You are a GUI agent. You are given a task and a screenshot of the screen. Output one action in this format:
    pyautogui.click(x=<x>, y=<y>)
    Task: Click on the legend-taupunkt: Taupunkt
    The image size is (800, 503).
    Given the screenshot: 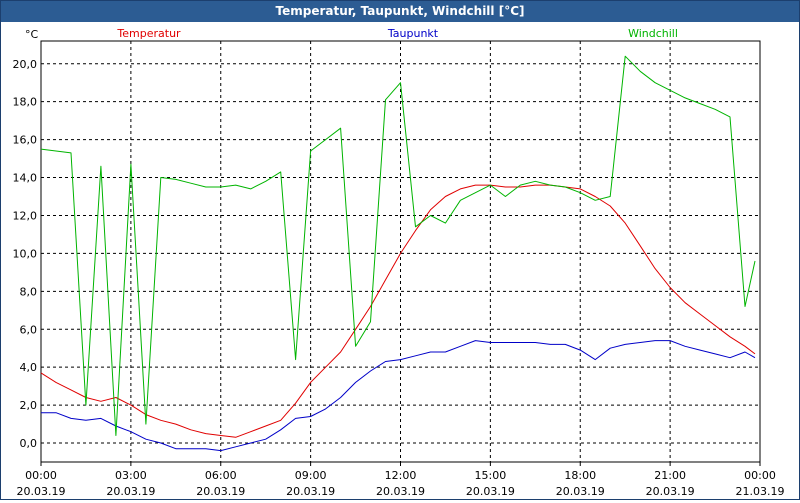 What is the action you would take?
    pyautogui.click(x=413, y=33)
    